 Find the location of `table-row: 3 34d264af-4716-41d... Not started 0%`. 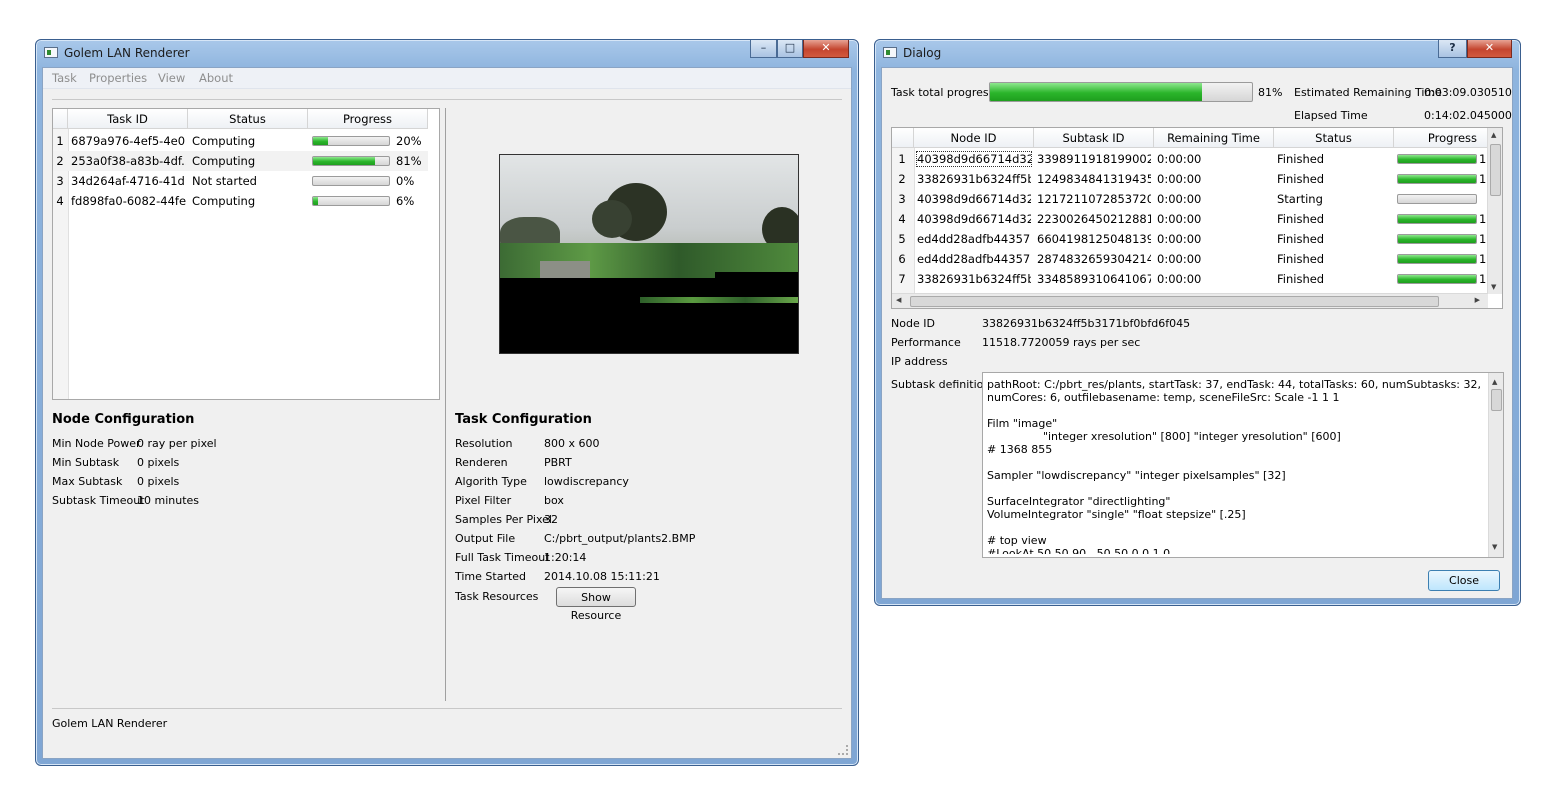

table-row: 3 34d264af-4716-41d... Not started 0% is located at coordinates (240, 181).